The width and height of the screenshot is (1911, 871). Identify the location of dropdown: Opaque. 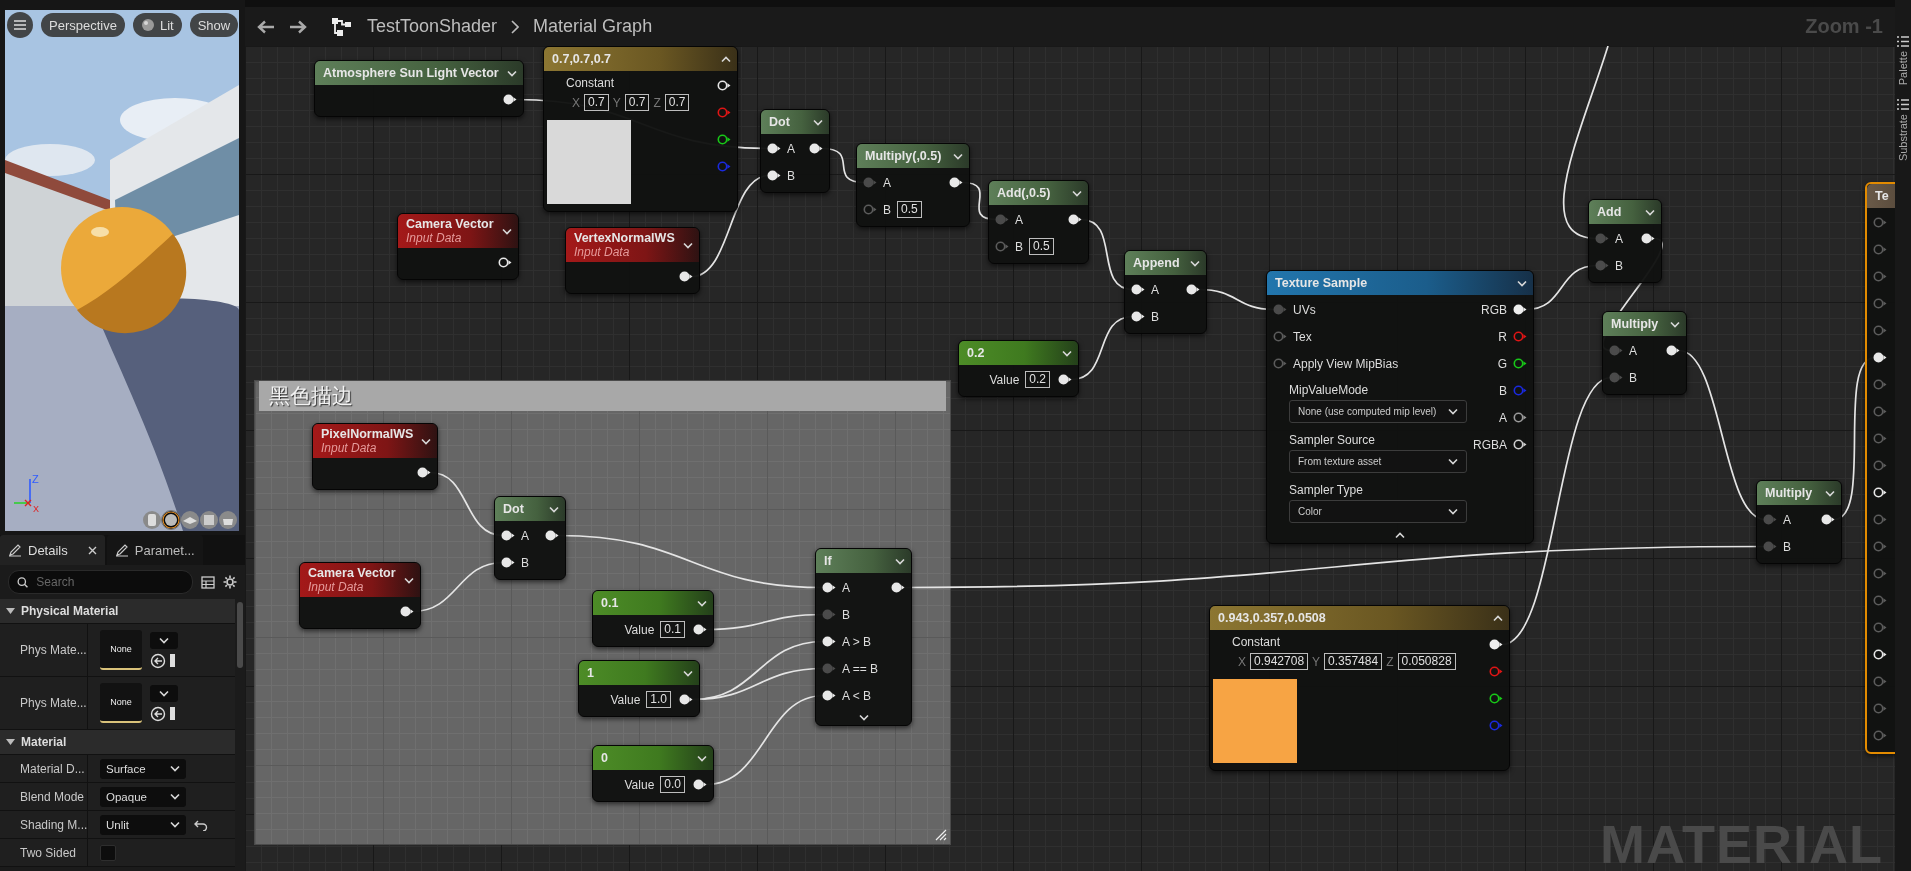
(143, 796).